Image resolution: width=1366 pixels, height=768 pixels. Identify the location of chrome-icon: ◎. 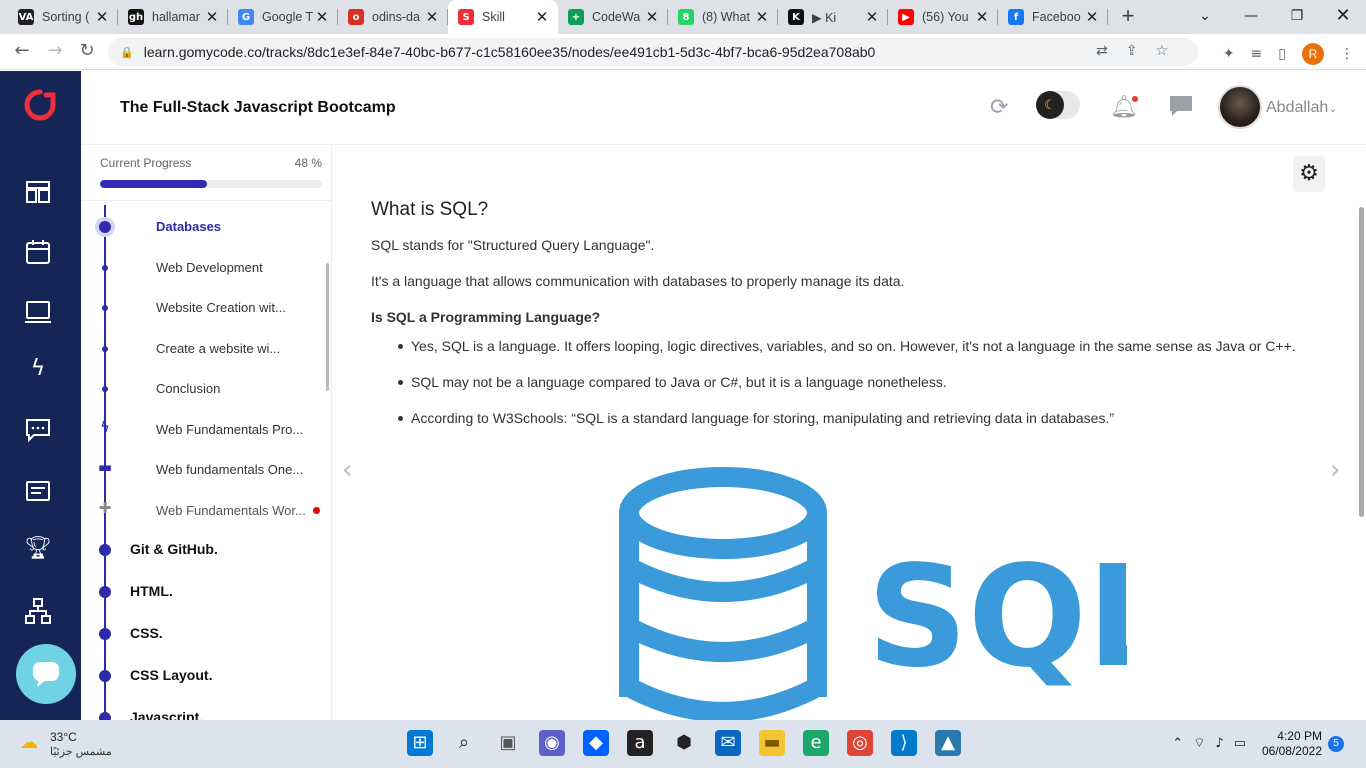
(860, 743).